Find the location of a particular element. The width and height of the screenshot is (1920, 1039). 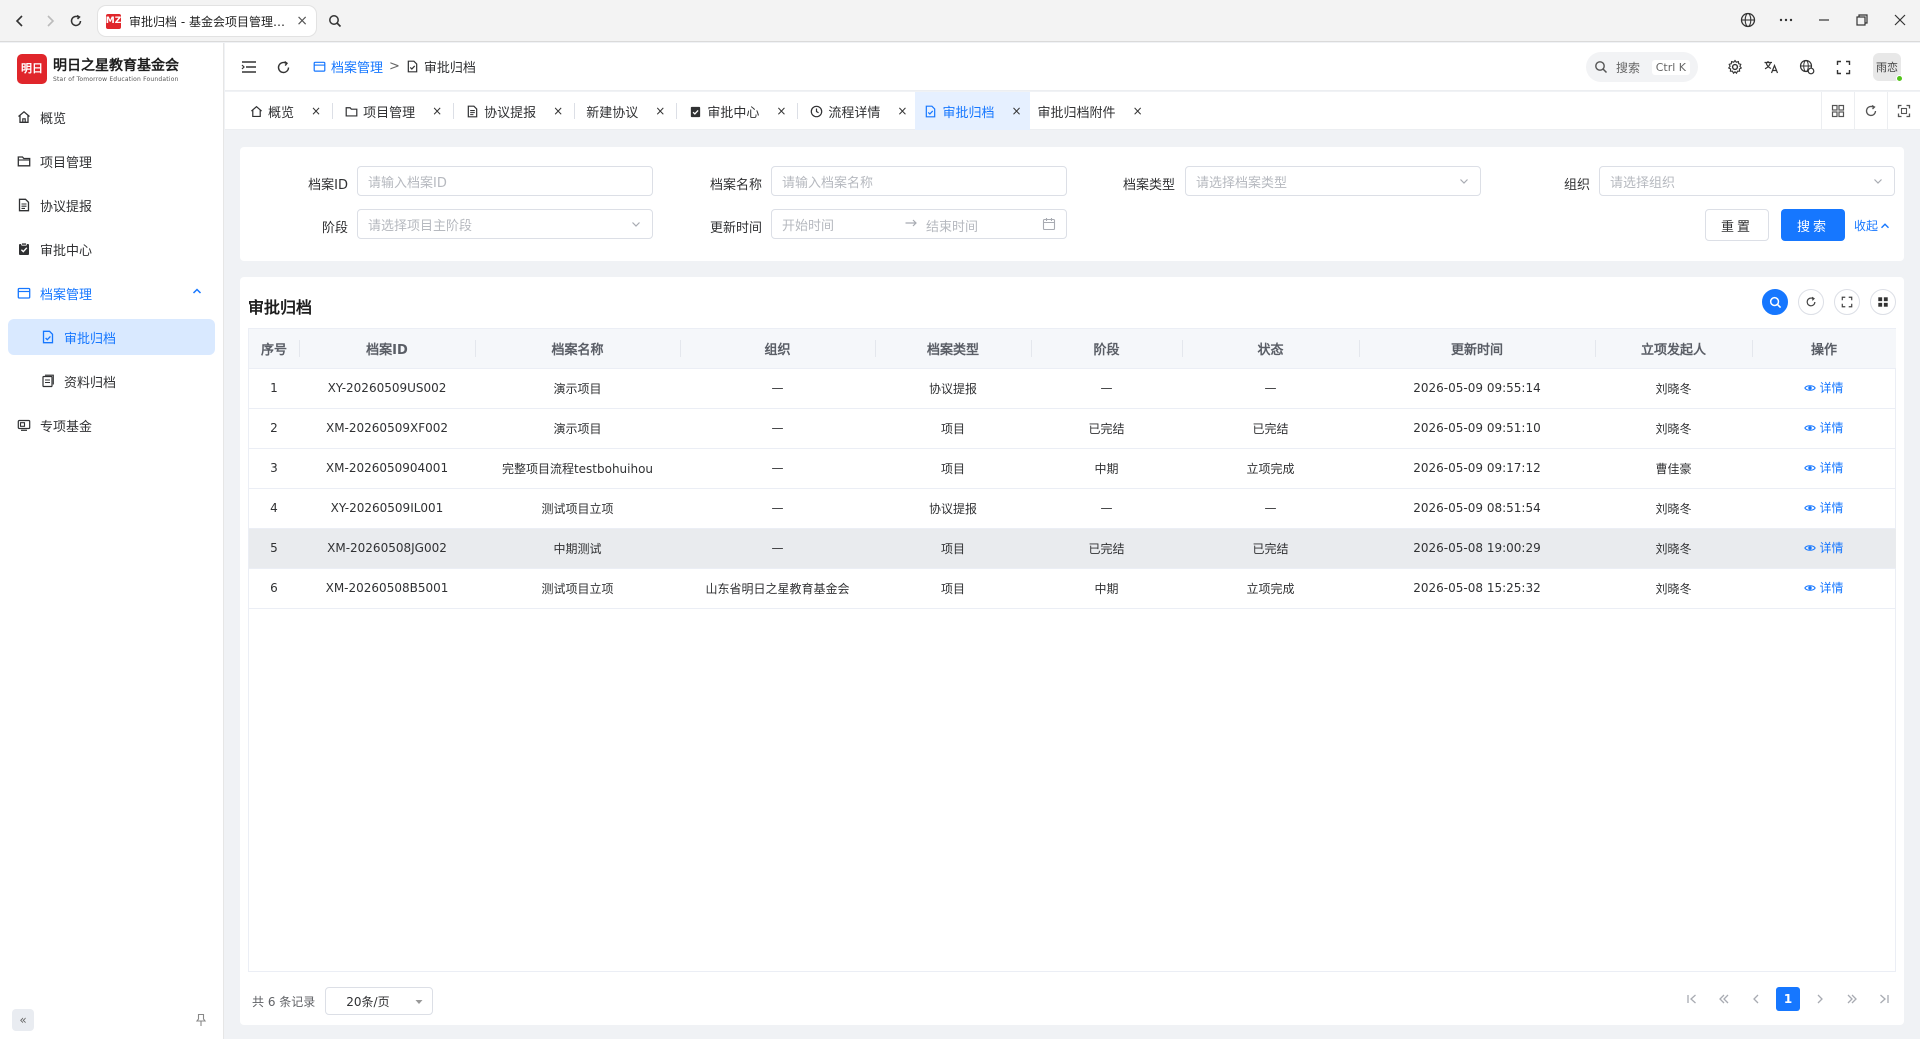

next-five-icon is located at coordinates (1852, 999).